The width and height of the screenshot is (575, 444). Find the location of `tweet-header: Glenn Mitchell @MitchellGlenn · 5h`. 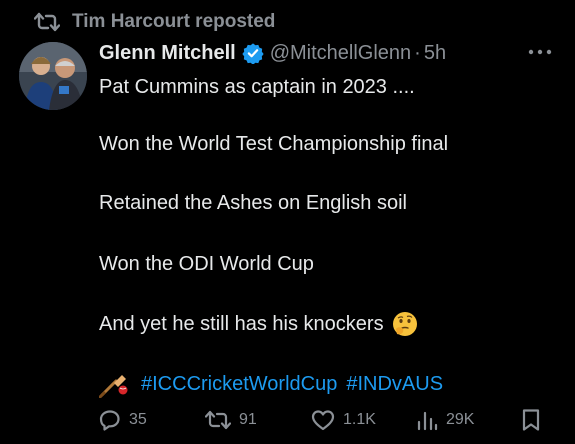

tweet-header: Glenn Mitchell @MitchellGlenn · 5h is located at coordinates (272, 53).